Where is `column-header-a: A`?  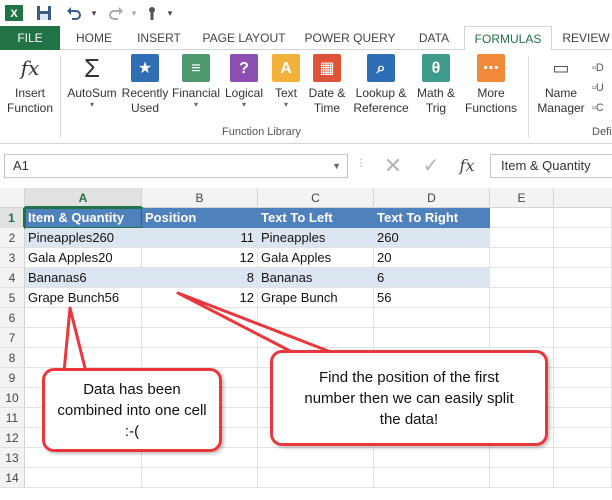
column-header-a: A is located at coordinates (83, 198).